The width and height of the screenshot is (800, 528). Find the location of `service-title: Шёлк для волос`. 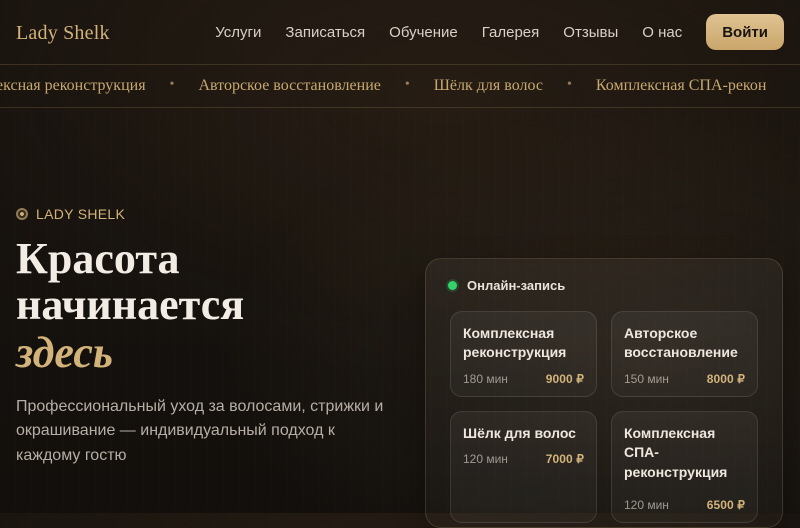

service-title: Шёлк для волос is located at coordinates (519, 433).